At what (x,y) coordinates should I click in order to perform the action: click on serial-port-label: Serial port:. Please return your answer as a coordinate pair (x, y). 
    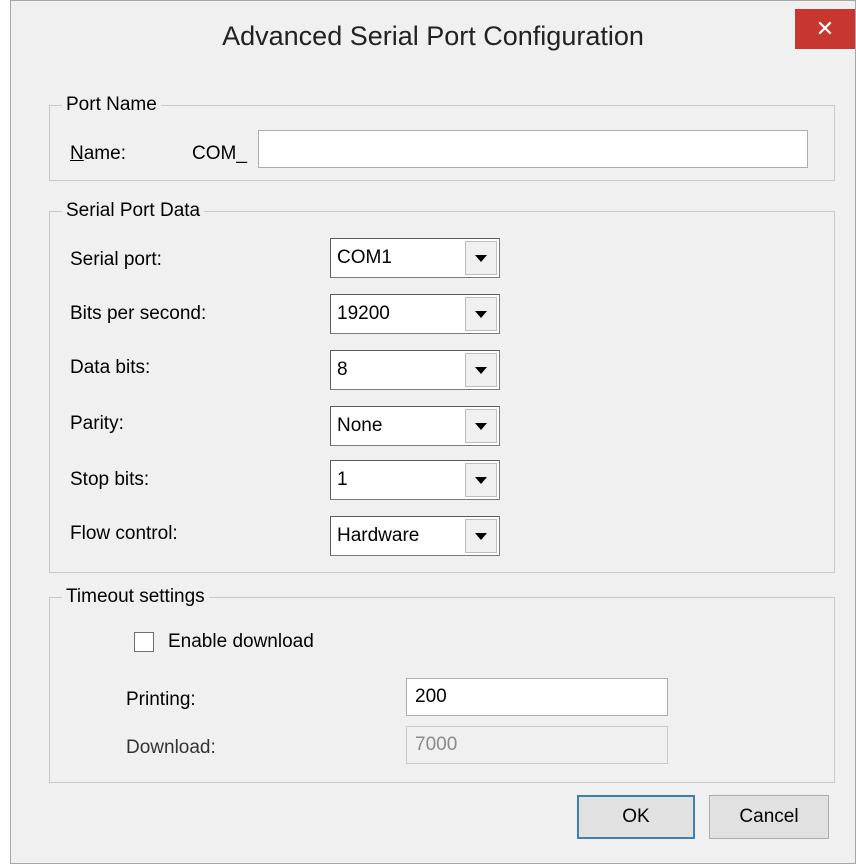
    Looking at the image, I should click on (116, 259).